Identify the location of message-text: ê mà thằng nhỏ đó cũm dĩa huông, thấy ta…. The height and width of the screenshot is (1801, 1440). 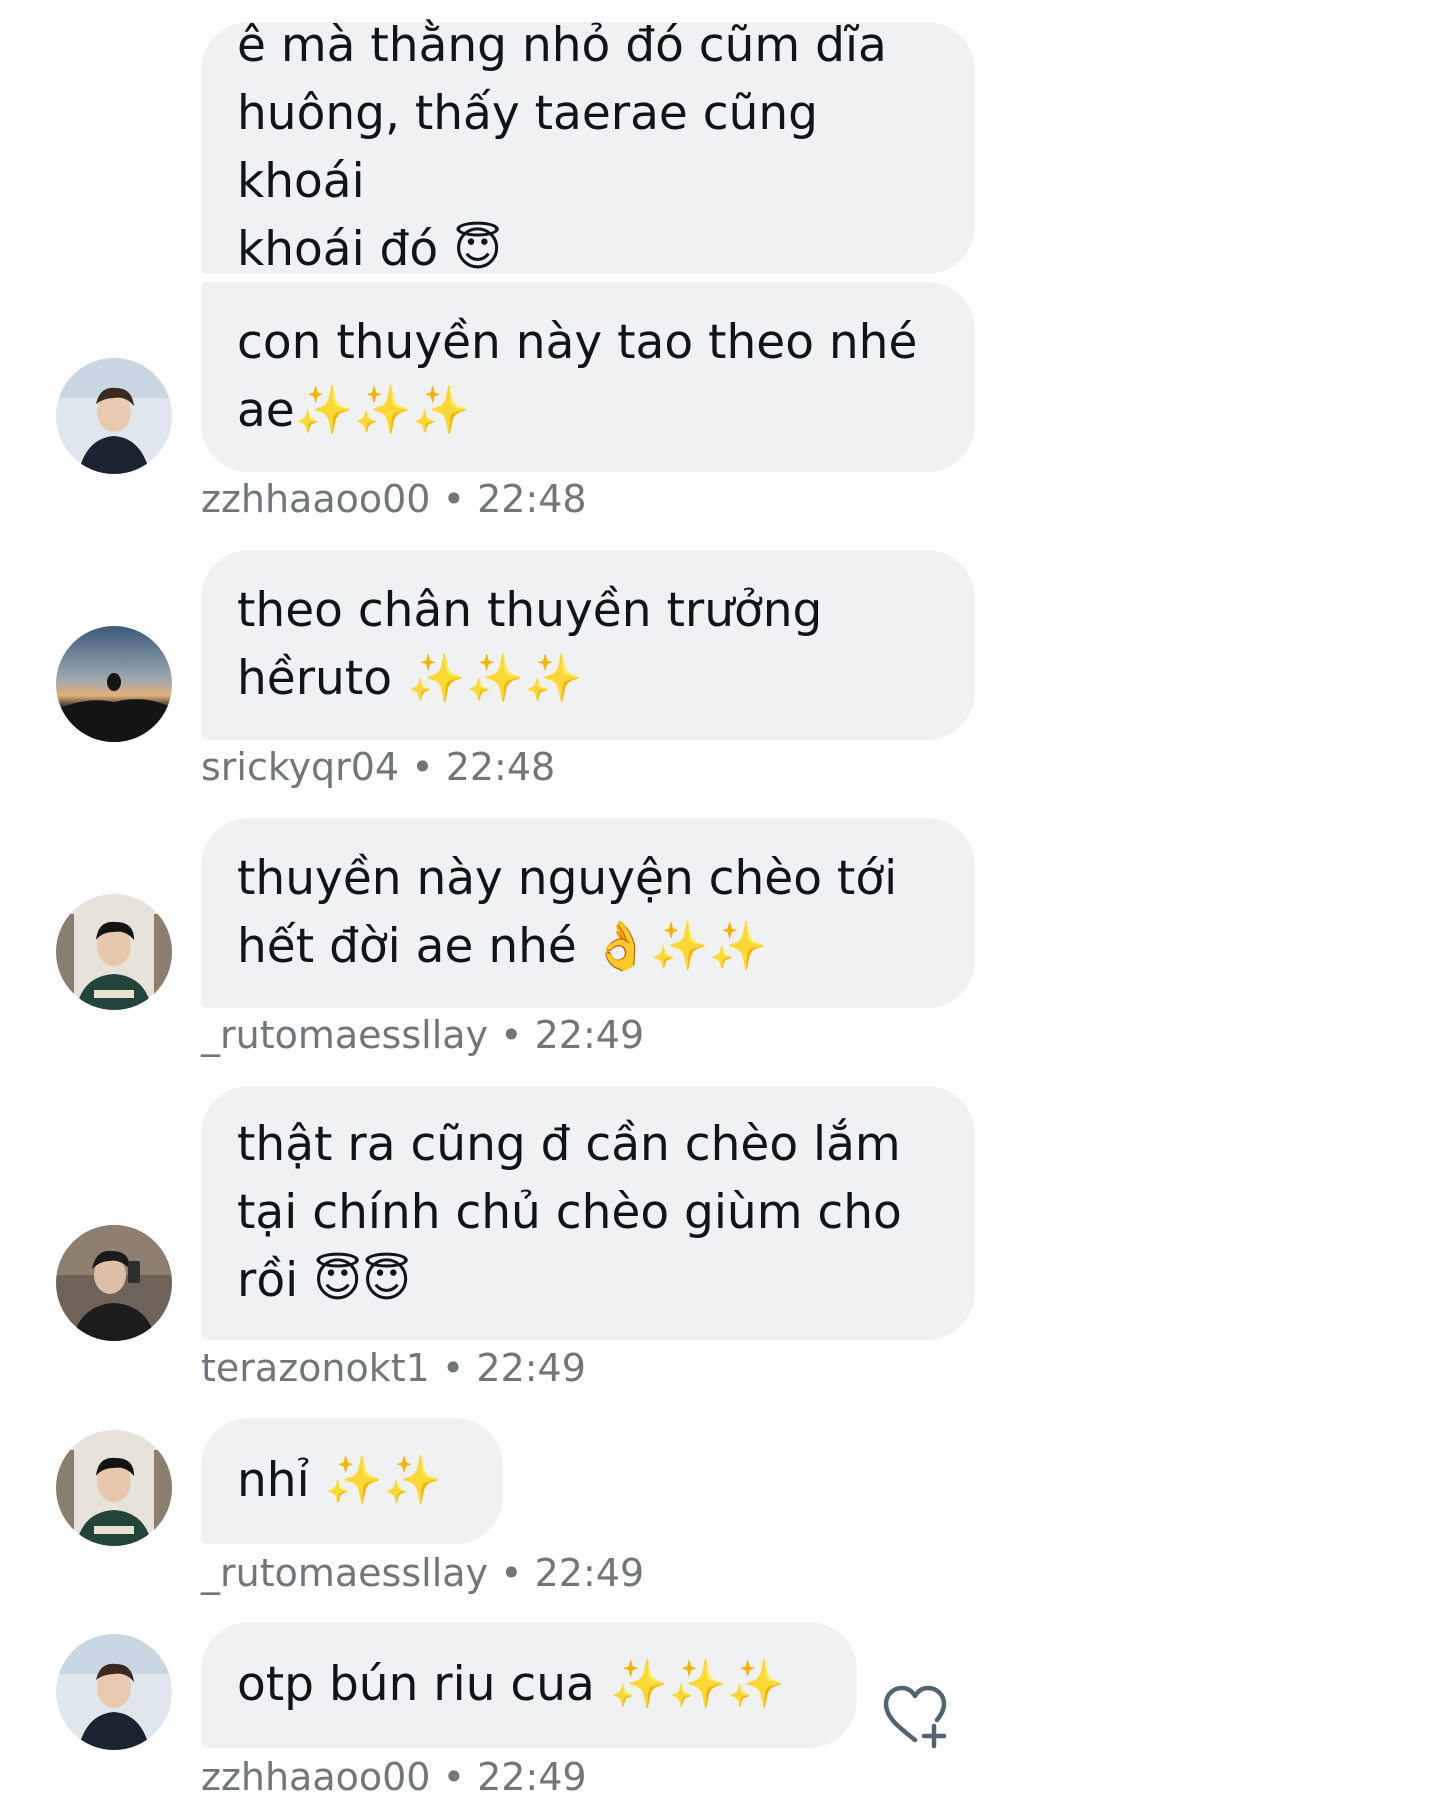
(562, 147).